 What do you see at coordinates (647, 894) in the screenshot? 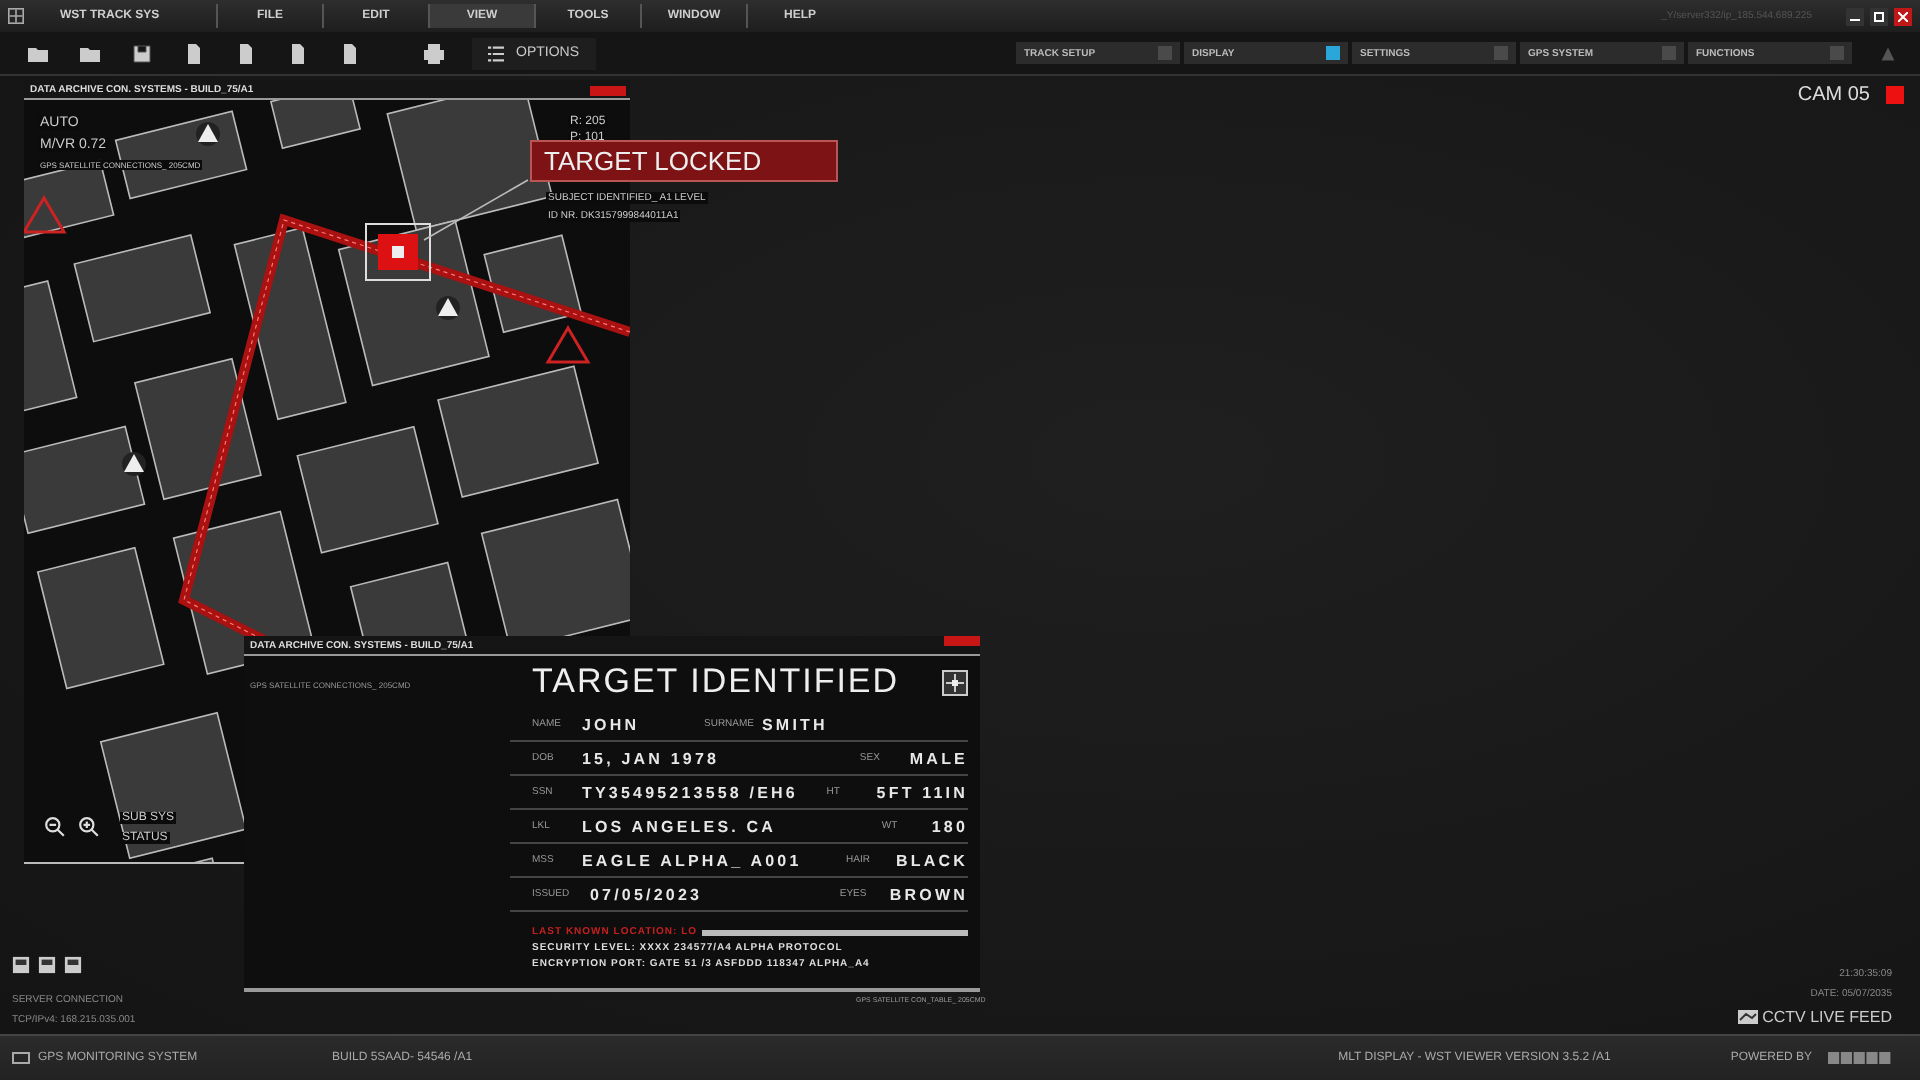
I see `field-value: 07/05/2023` at bounding box center [647, 894].